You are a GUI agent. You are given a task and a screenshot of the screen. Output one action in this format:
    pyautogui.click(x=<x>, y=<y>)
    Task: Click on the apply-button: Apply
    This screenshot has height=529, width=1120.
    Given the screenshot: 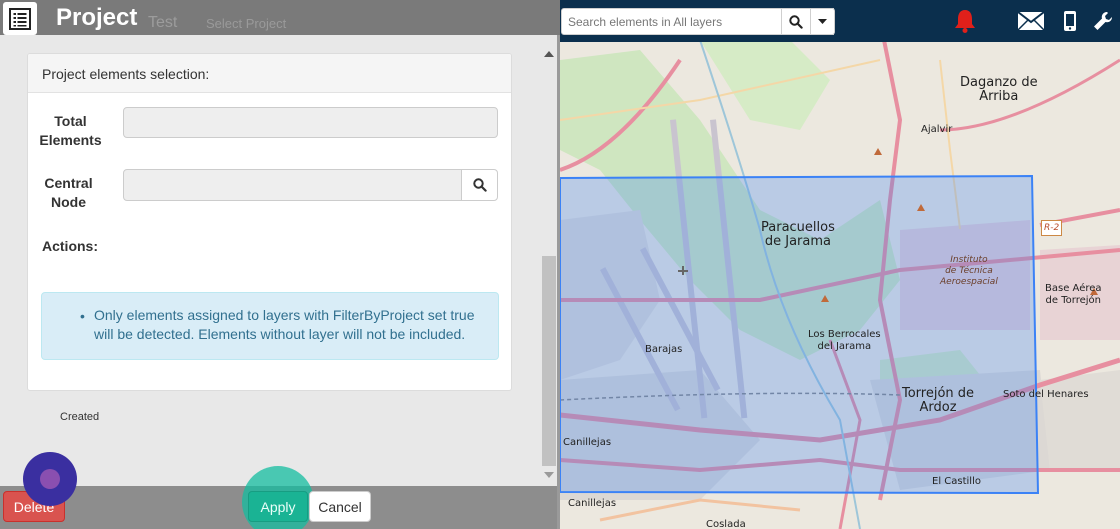 What is the action you would take?
    pyautogui.click(x=278, y=506)
    